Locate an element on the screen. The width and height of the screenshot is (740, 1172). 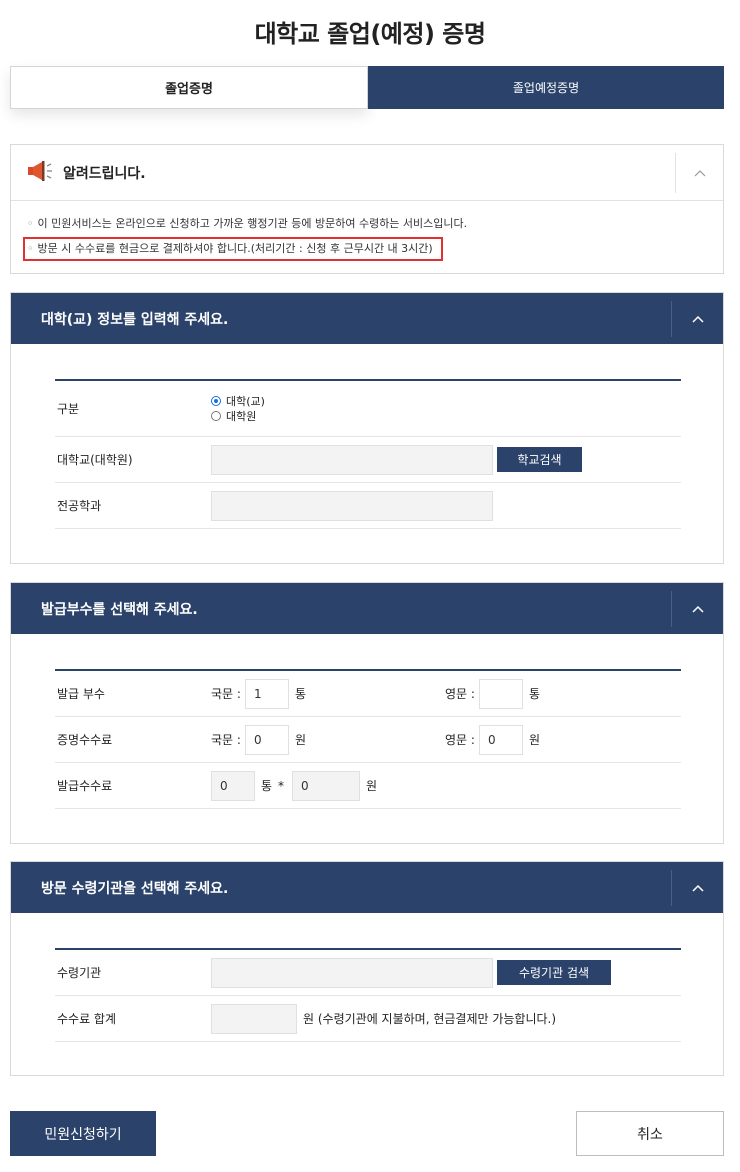
submit-application-button: 민원신청하기 is located at coordinates (83, 1133).